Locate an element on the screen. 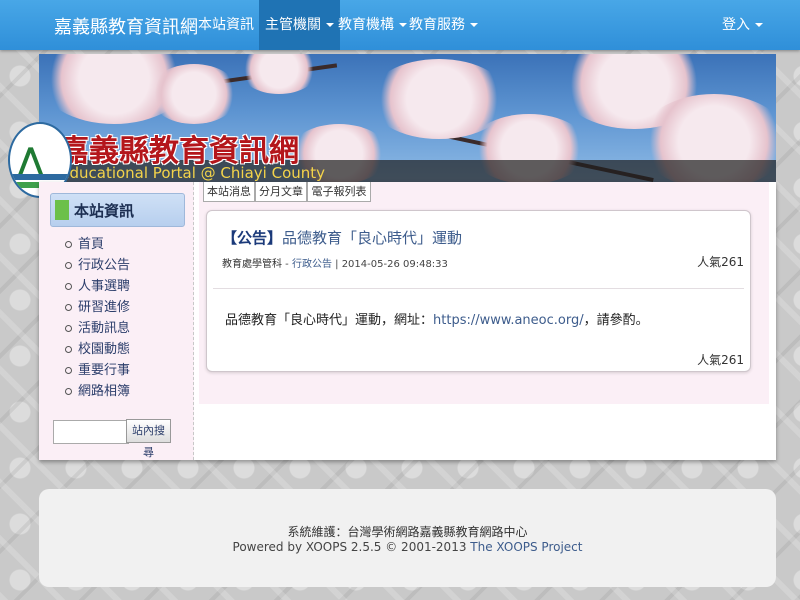  nav-item-institutions: 教育機構 is located at coordinates (372, 25).